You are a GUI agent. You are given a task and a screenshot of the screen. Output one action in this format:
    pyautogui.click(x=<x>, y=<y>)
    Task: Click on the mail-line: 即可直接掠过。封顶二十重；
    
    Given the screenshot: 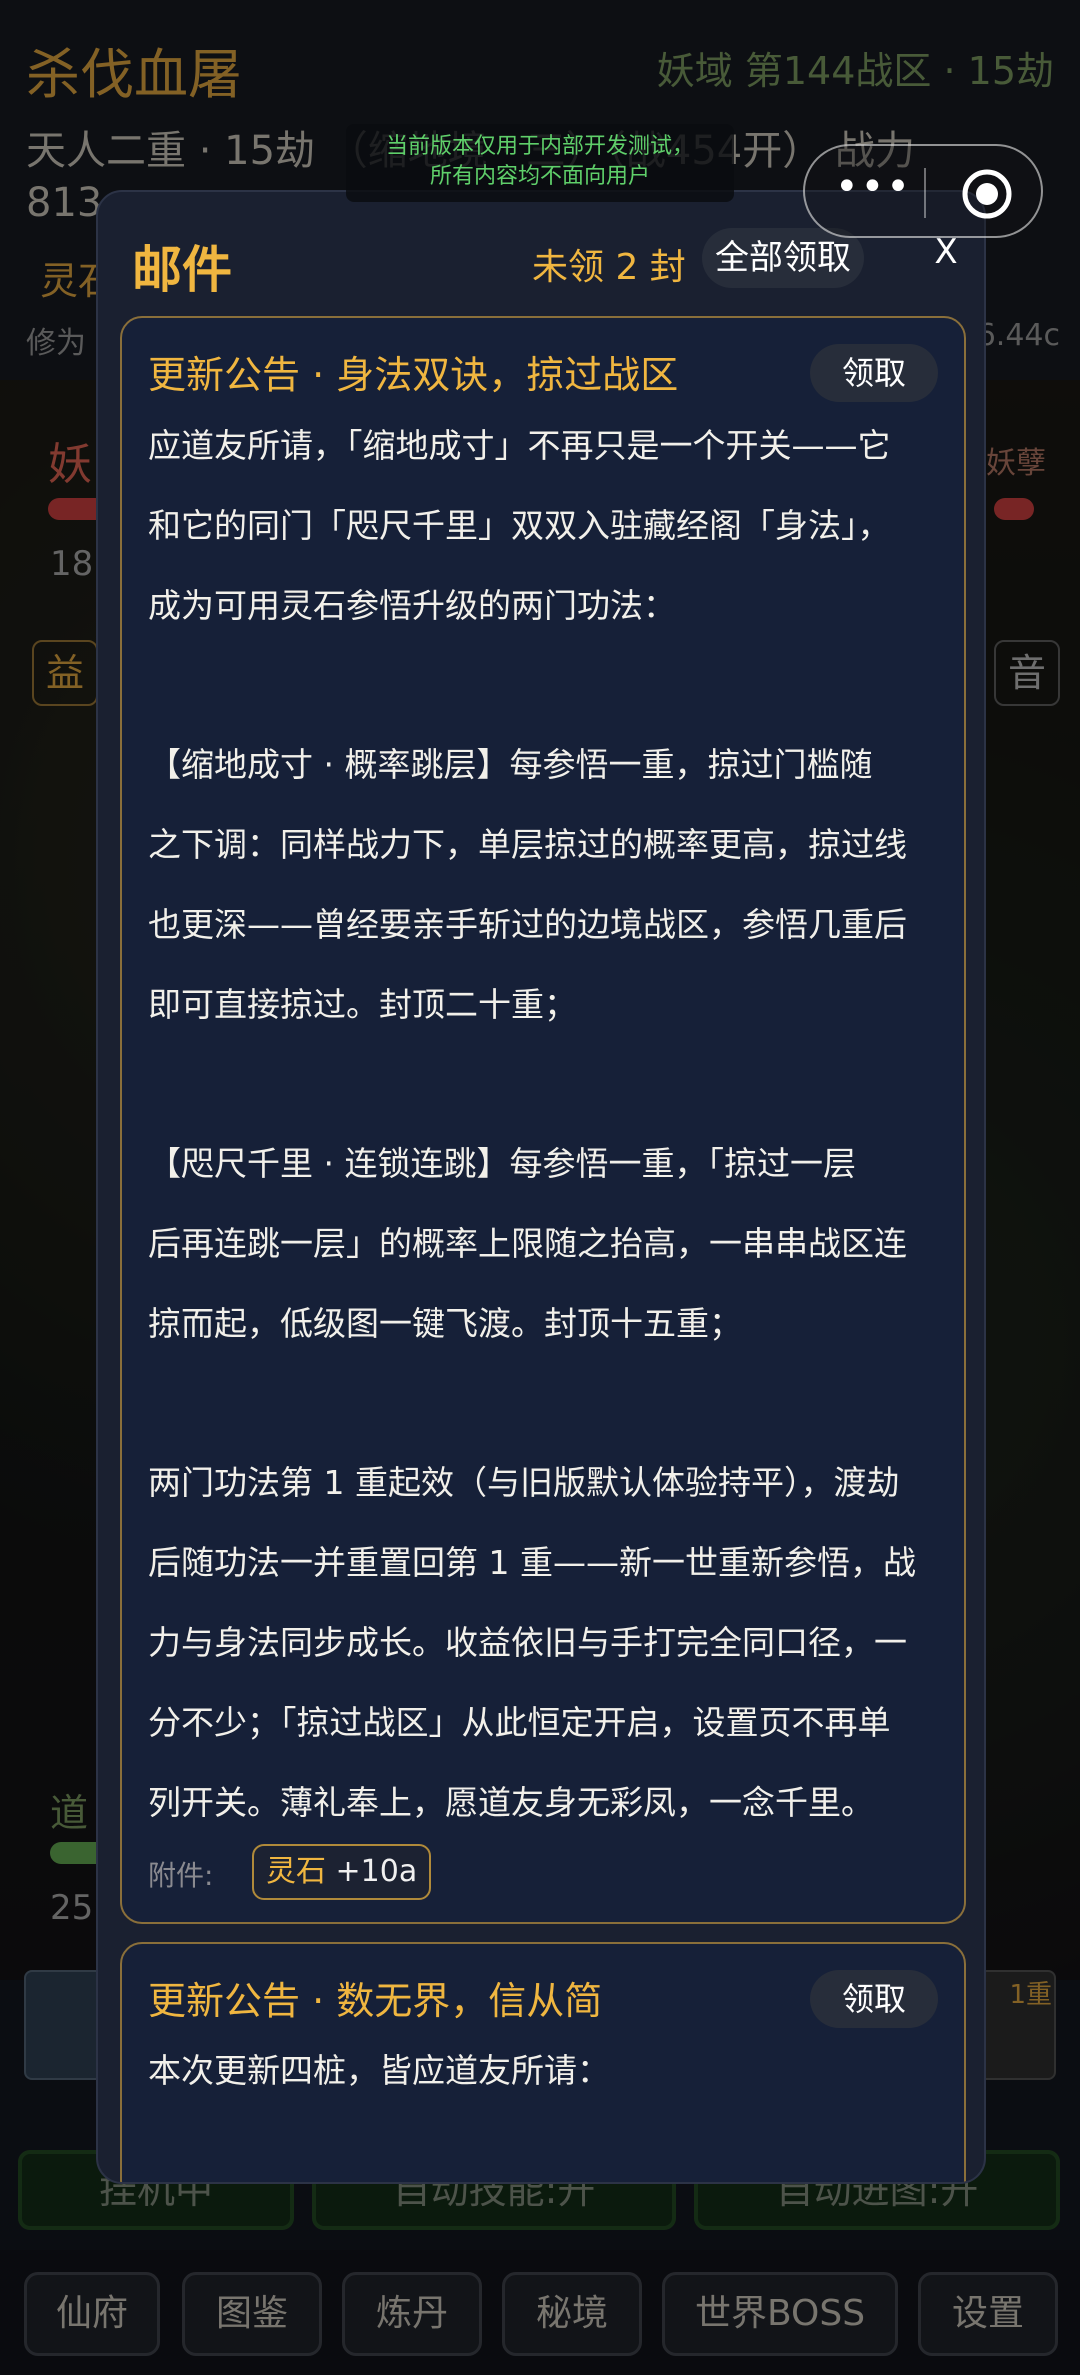 What is the action you would take?
    pyautogui.click(x=362, y=1004)
    